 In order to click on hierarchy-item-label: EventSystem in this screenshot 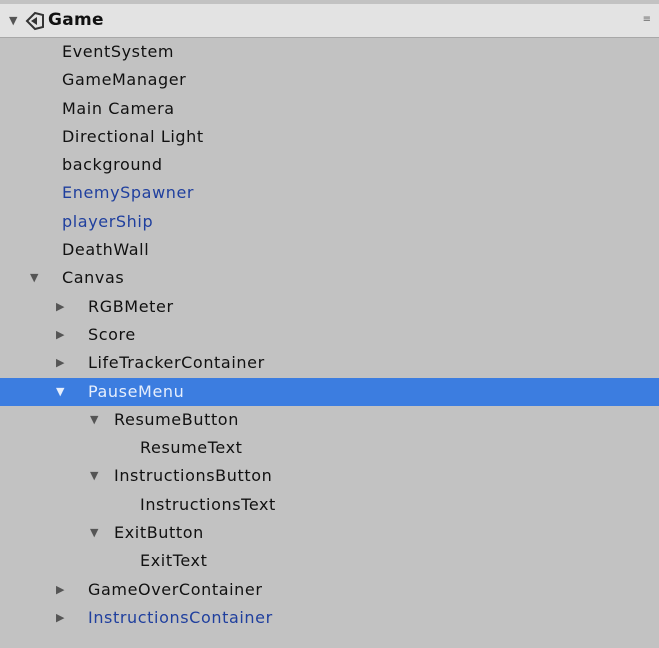, I will do `click(118, 51)`.